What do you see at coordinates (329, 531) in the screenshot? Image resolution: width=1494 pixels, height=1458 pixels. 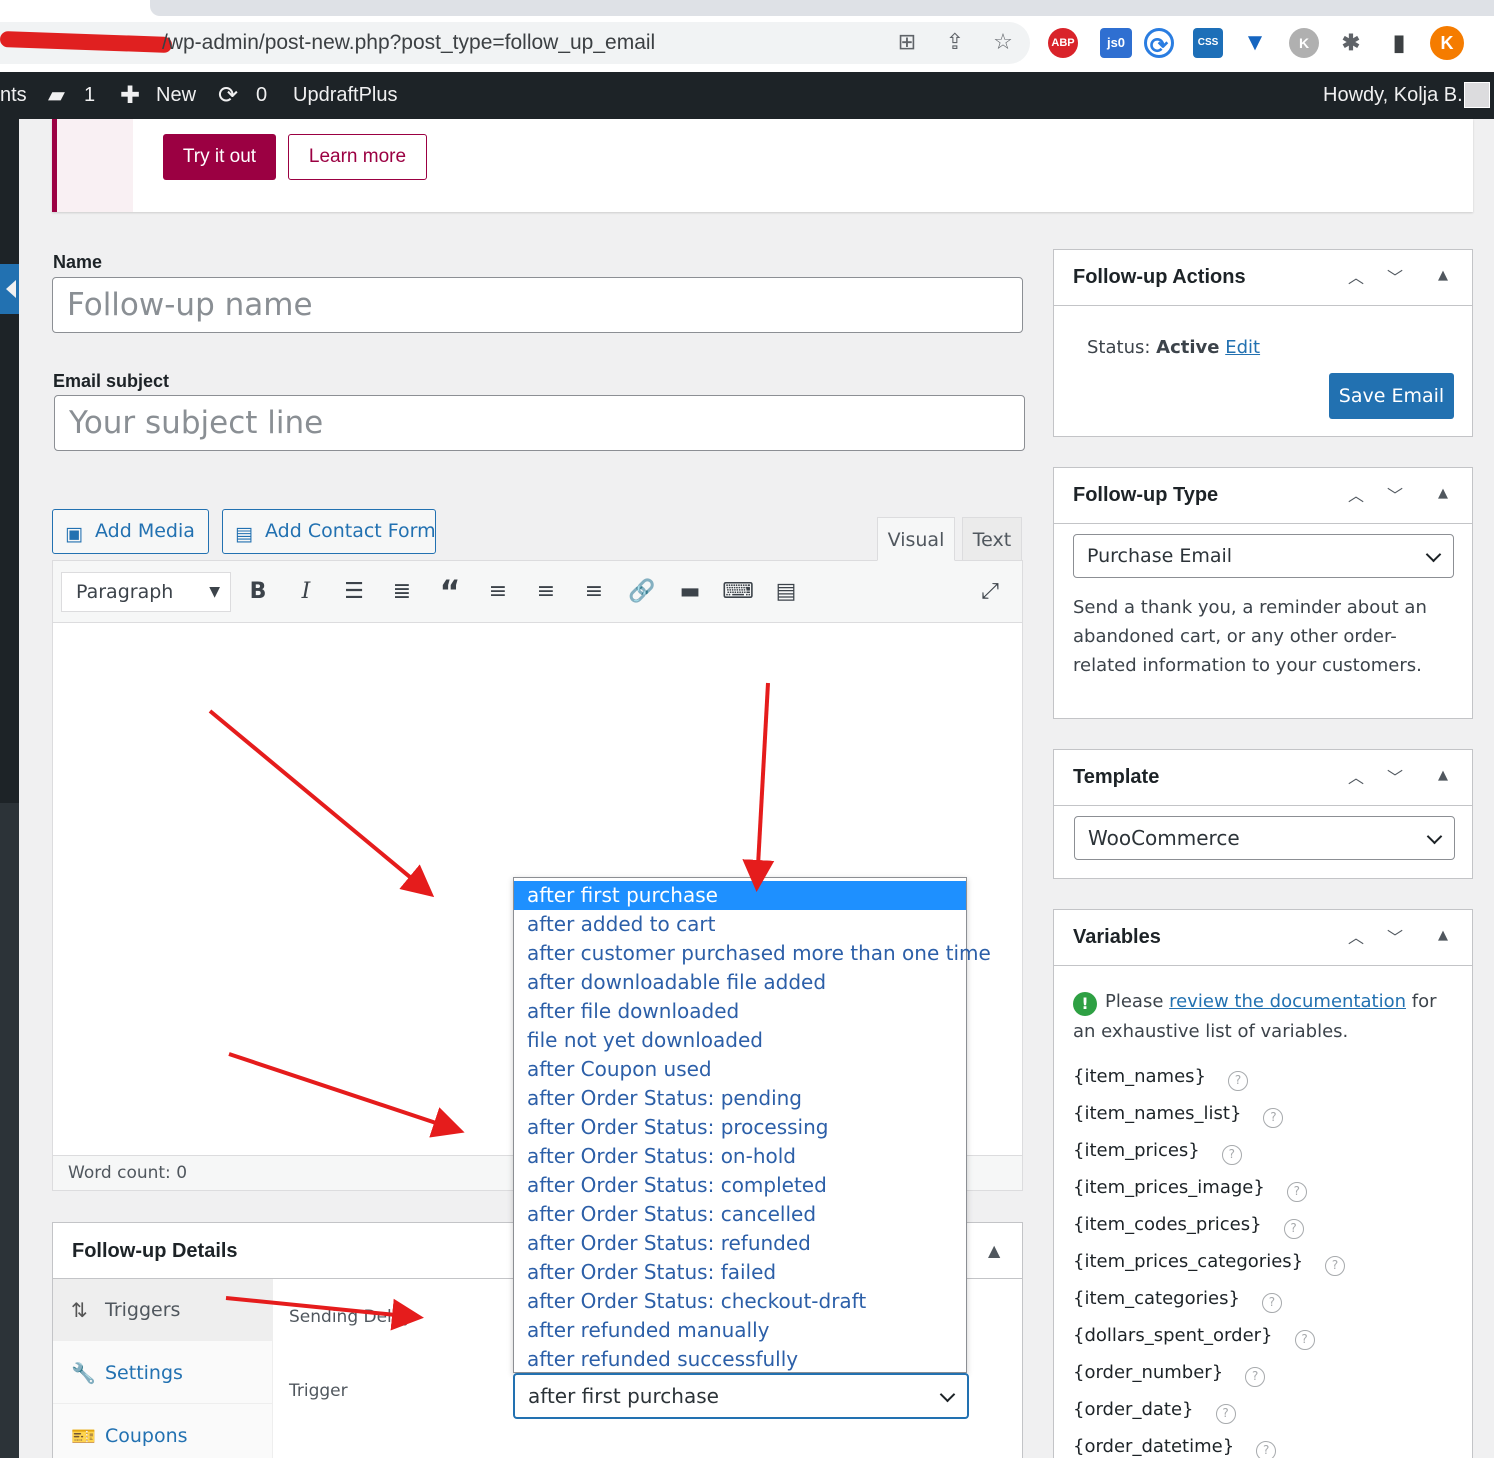 I see `add-contact-form-button: ▤ Add Contact Form` at bounding box center [329, 531].